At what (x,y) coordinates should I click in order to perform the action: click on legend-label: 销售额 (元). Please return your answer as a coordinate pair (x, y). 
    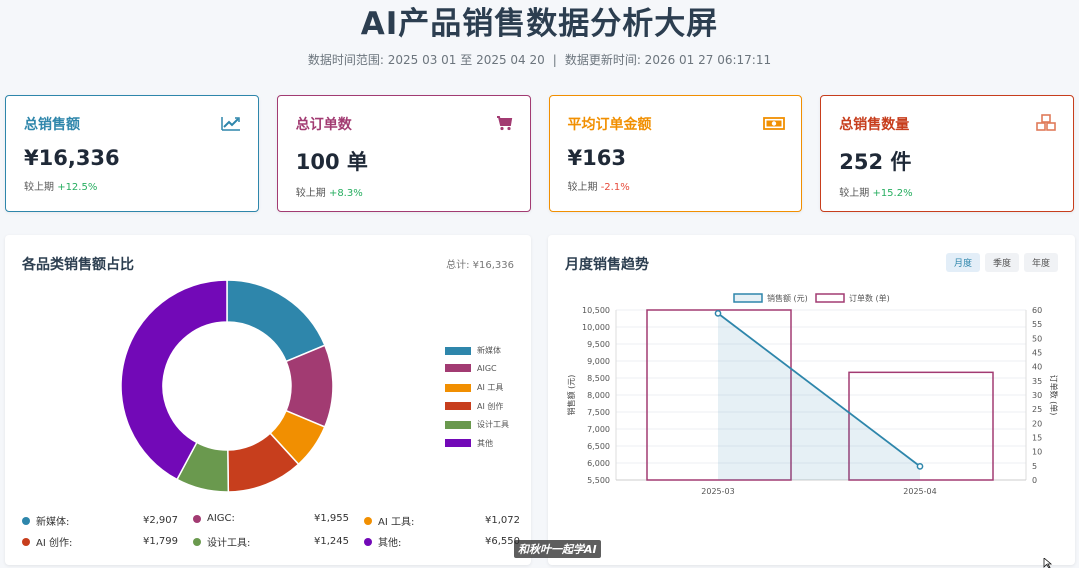
    Looking at the image, I should click on (787, 298).